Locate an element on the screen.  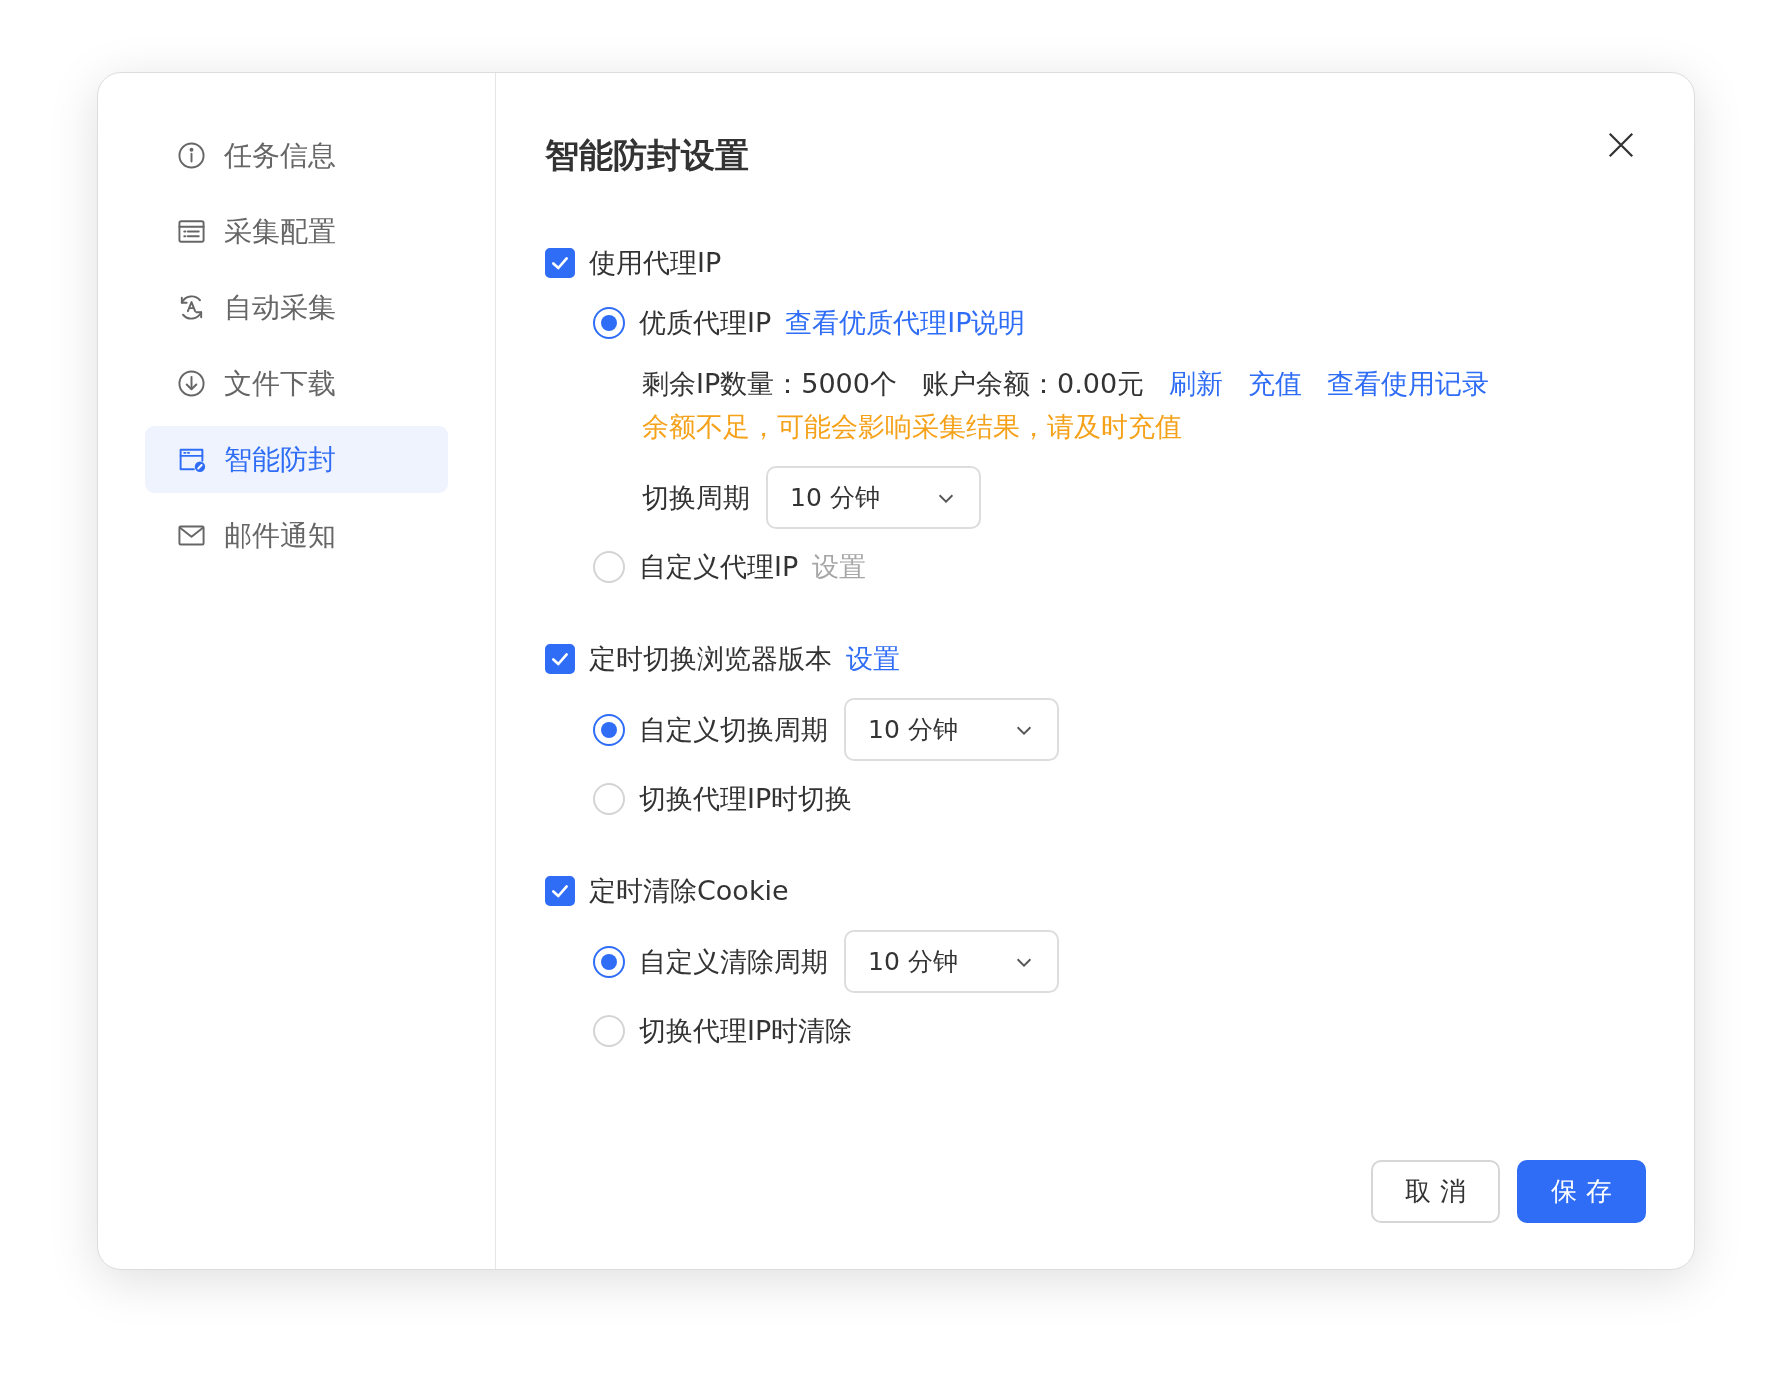
close-icon is located at coordinates (1621, 145).